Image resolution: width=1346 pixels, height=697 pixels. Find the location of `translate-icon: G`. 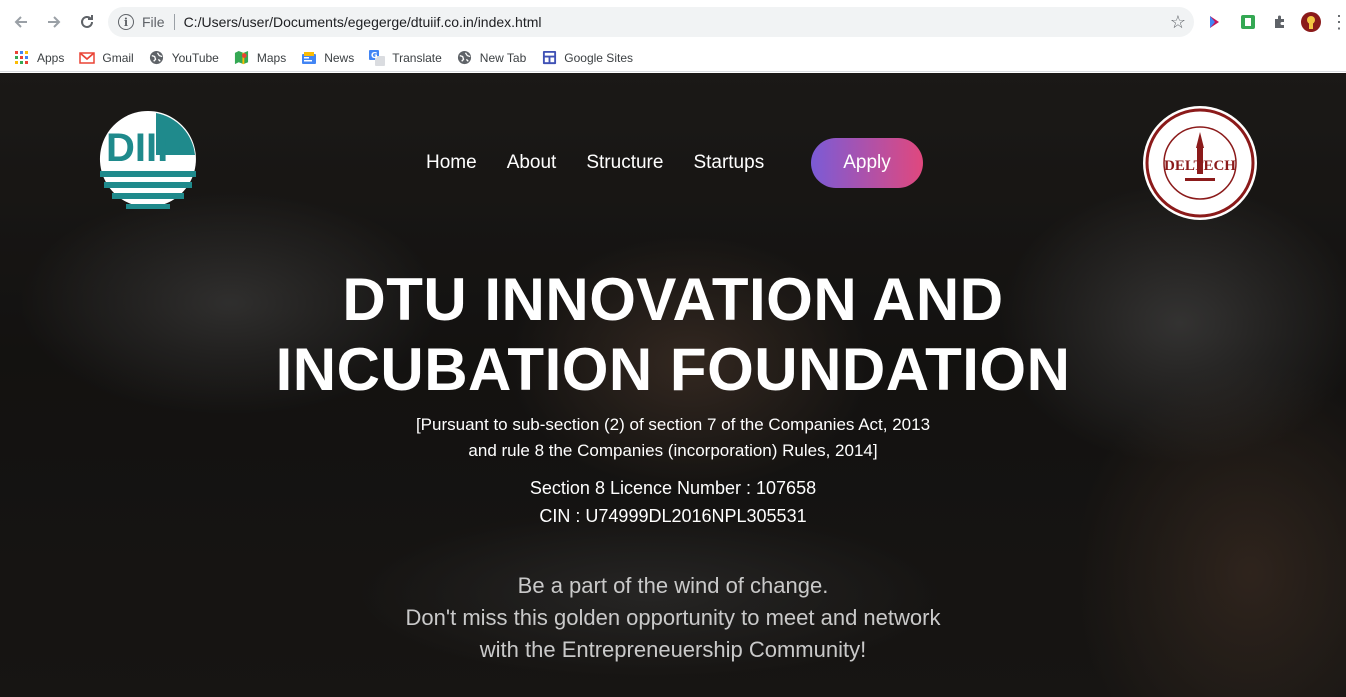

translate-icon: G is located at coordinates (377, 57).